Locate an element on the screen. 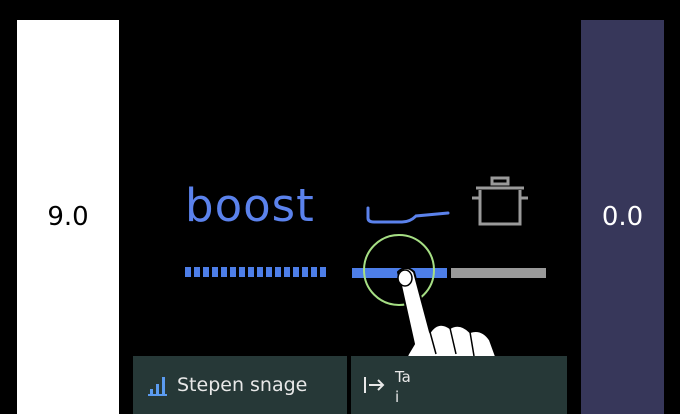 This screenshot has height=414, width=680. pot-icon is located at coordinates (500, 202).